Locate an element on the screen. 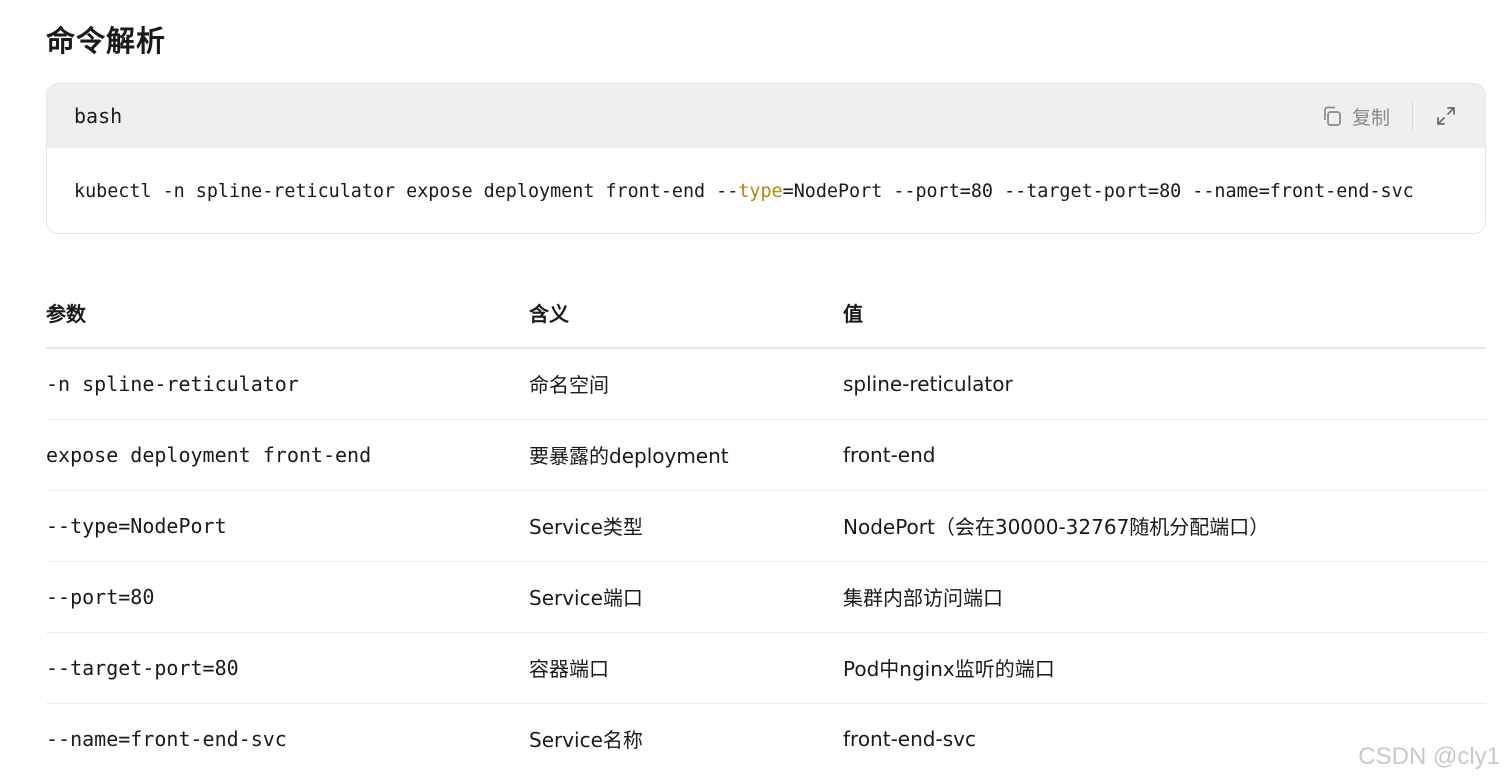 The width and height of the screenshot is (1506, 780). copy-icon is located at coordinates (1332, 116).